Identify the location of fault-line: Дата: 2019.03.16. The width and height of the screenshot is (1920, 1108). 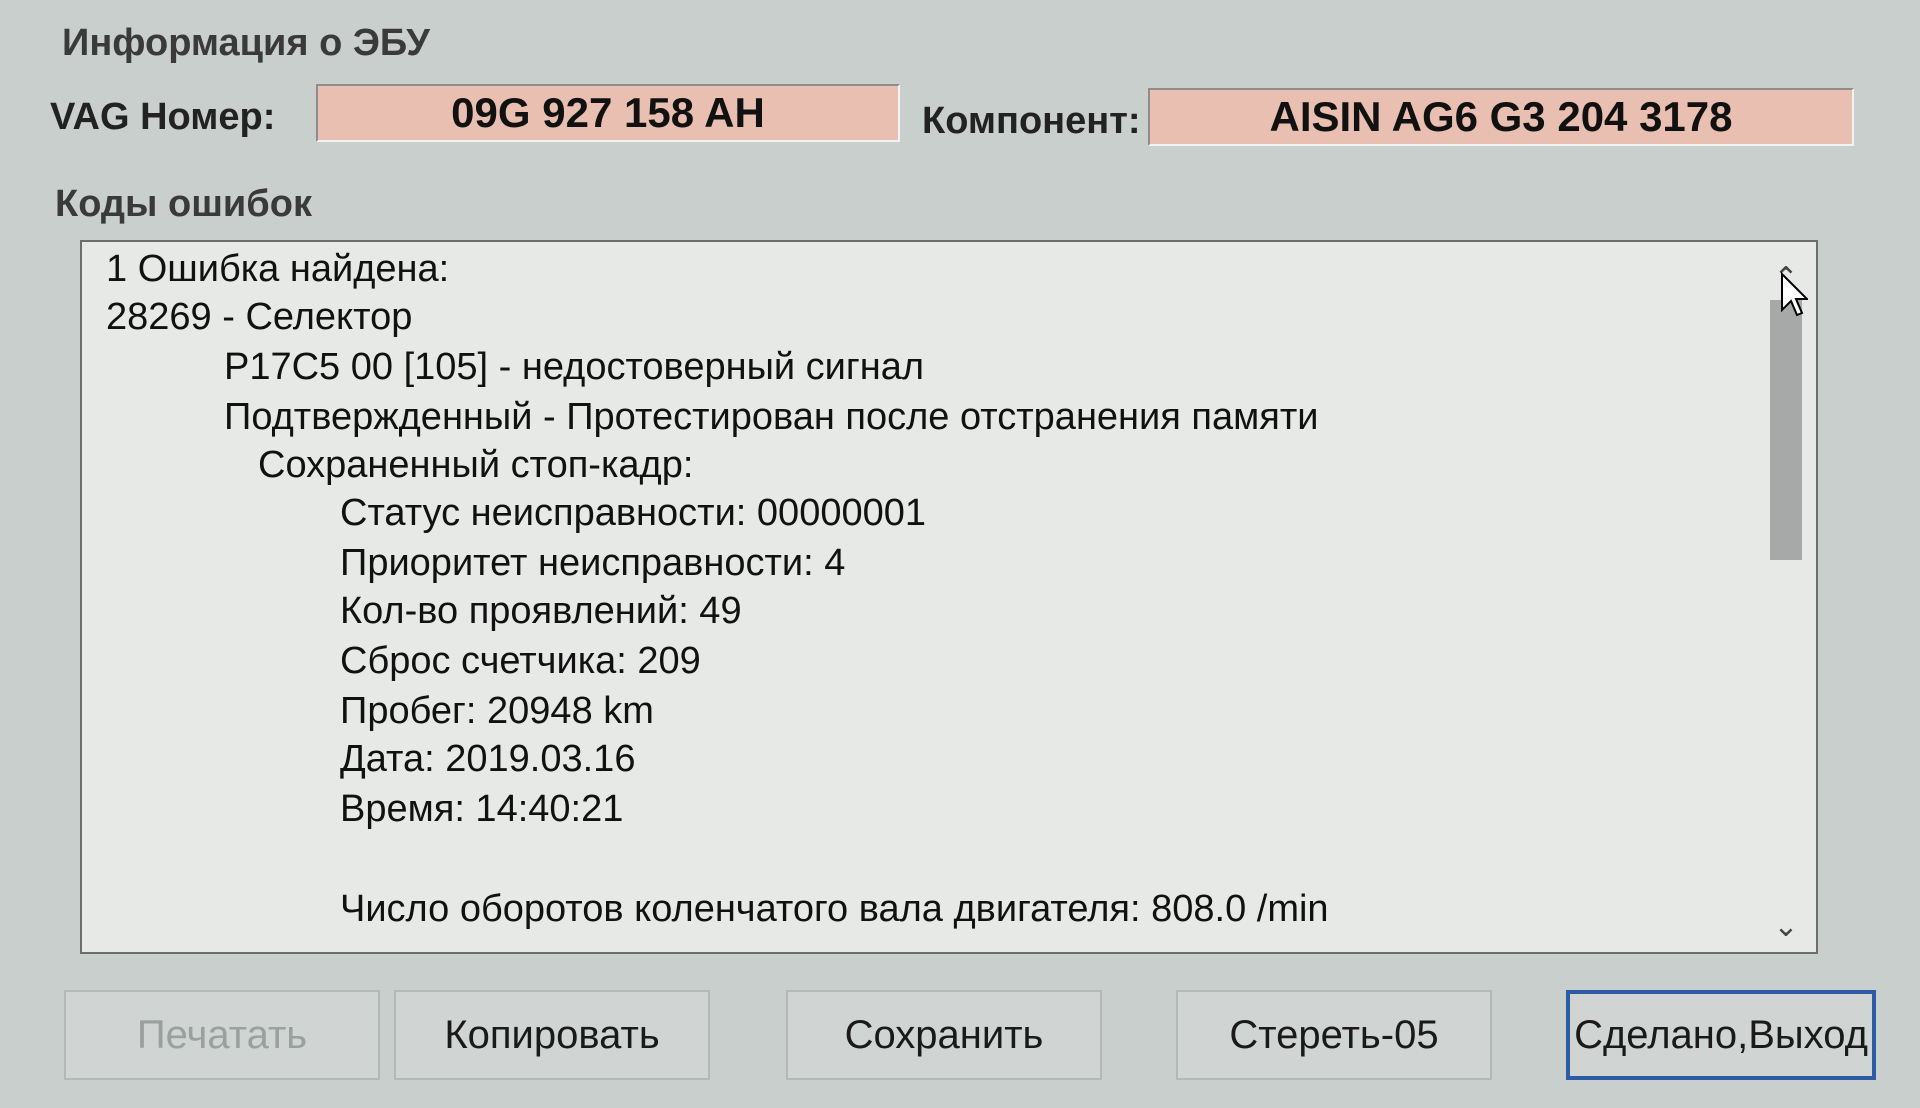
(488, 759).